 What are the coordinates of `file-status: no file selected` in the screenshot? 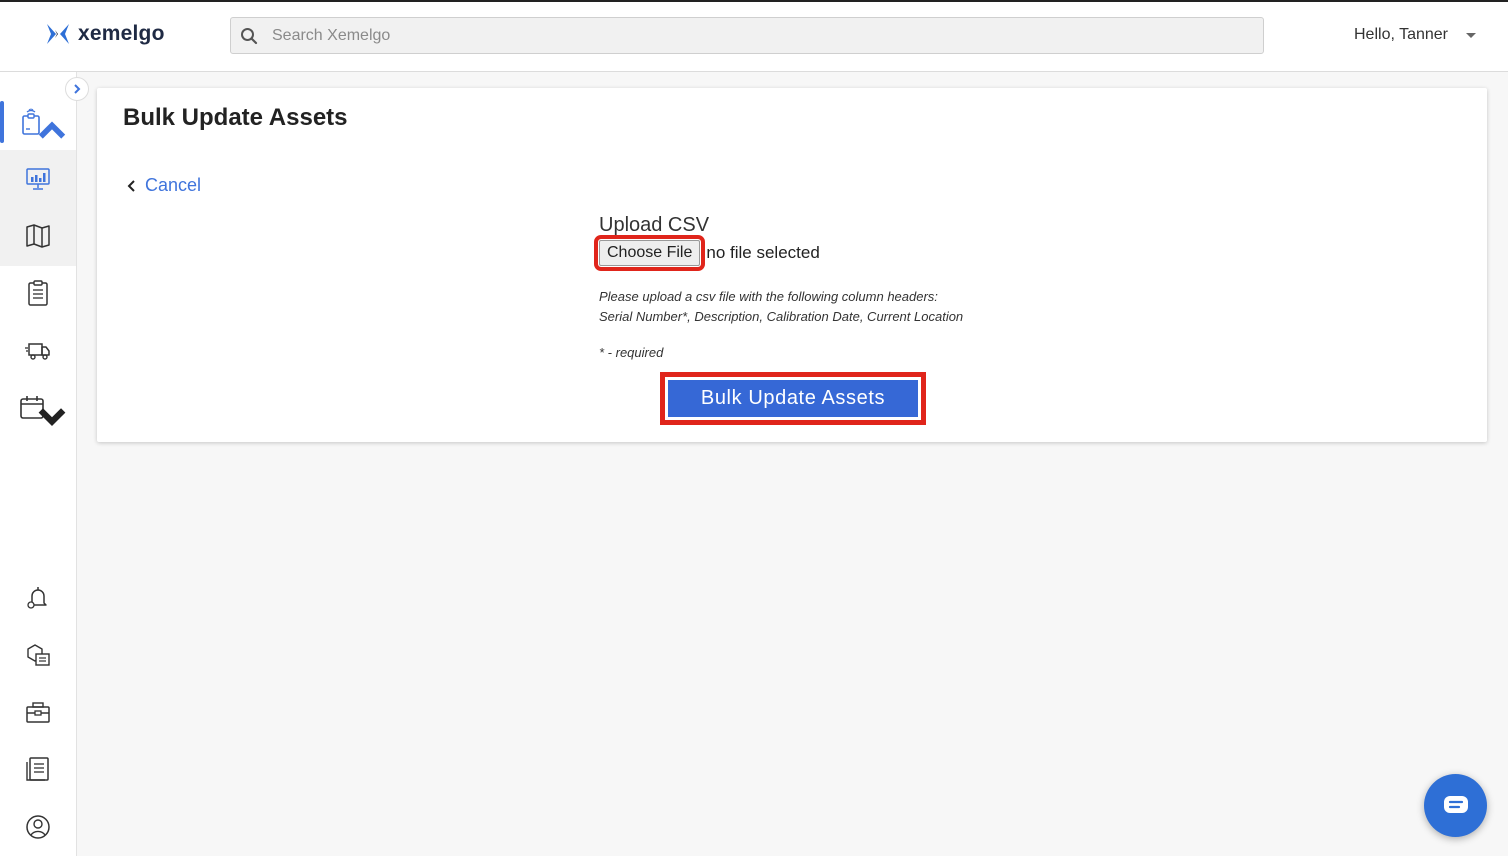 It's located at (763, 252).